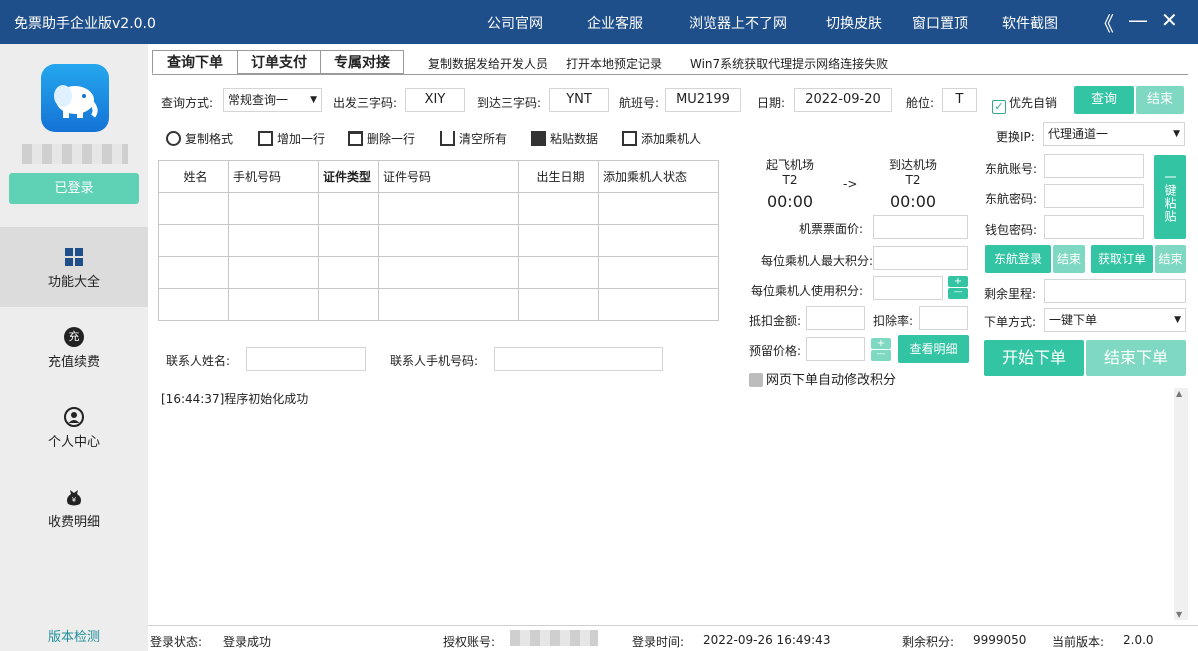 The image size is (1198, 651). Describe the element at coordinates (515, 23) in the screenshot. I see `menu-company-site: 公司官网` at that location.